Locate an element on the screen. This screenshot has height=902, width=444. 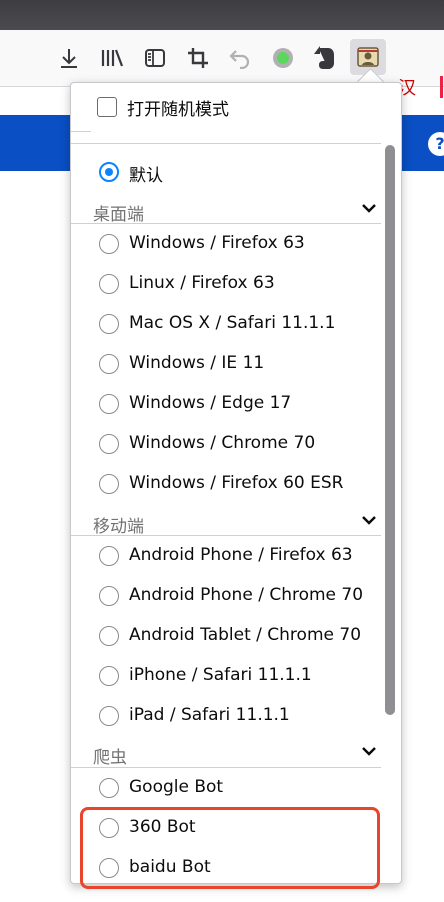
option-label: Linux / Firefox 63 is located at coordinates (202, 283).